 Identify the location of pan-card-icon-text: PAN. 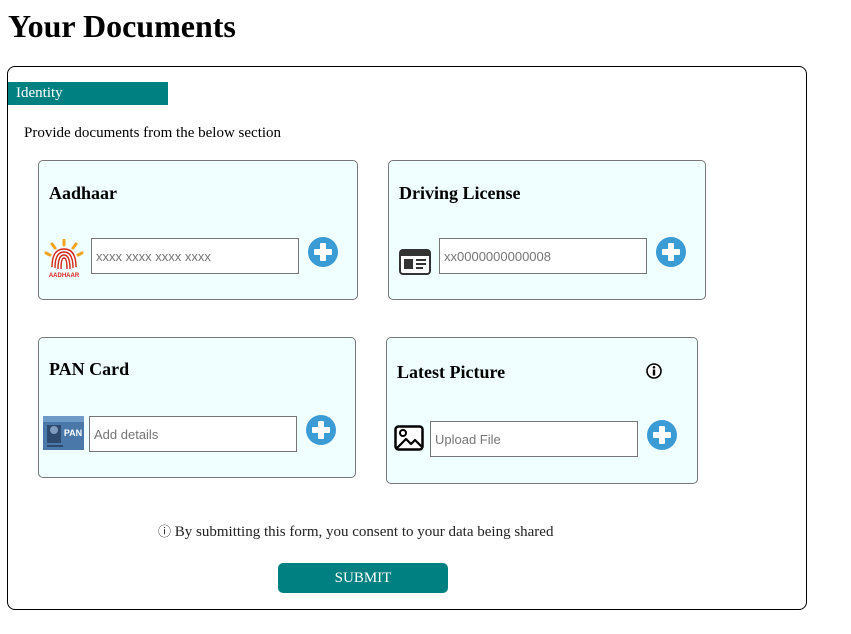
(73, 433).